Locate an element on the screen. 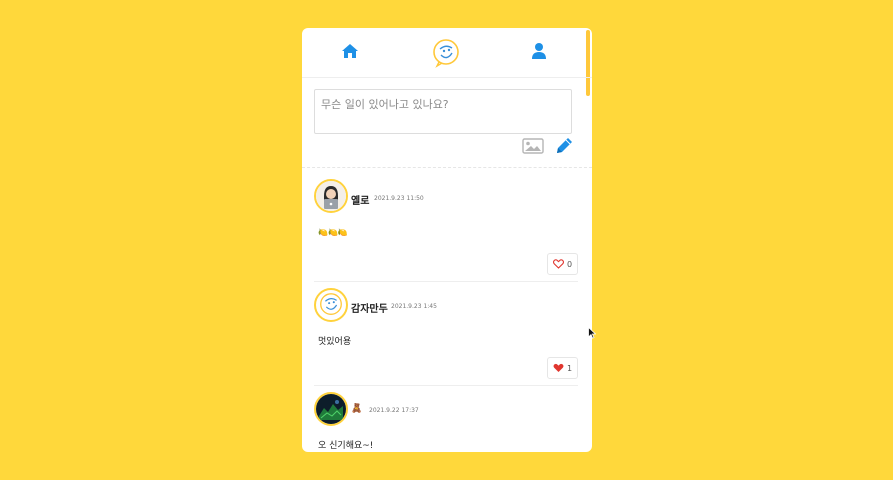  post-timestamp: 2021.9.23 11:50 is located at coordinates (399, 198).